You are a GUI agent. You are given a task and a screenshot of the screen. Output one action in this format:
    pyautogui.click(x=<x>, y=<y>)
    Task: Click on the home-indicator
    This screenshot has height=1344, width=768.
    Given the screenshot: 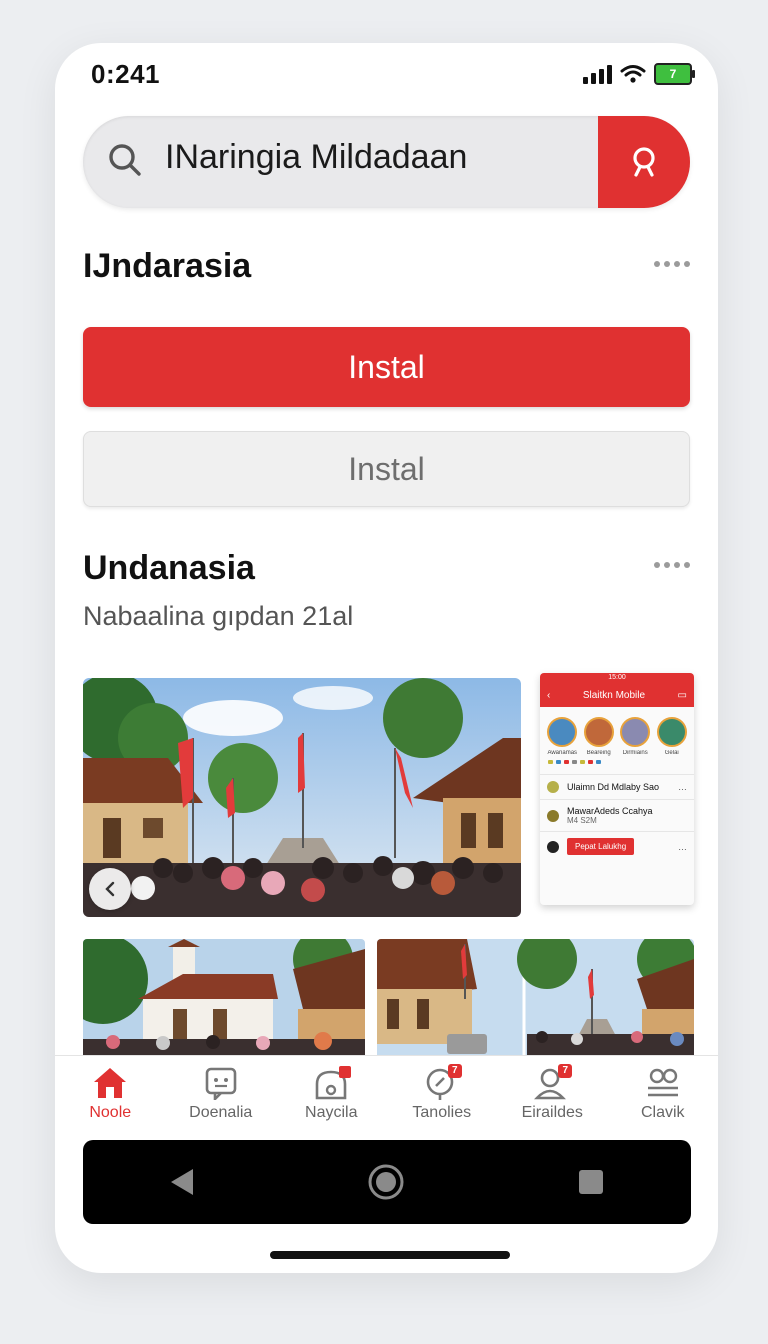 What is the action you would take?
    pyautogui.click(x=390, y=1255)
    